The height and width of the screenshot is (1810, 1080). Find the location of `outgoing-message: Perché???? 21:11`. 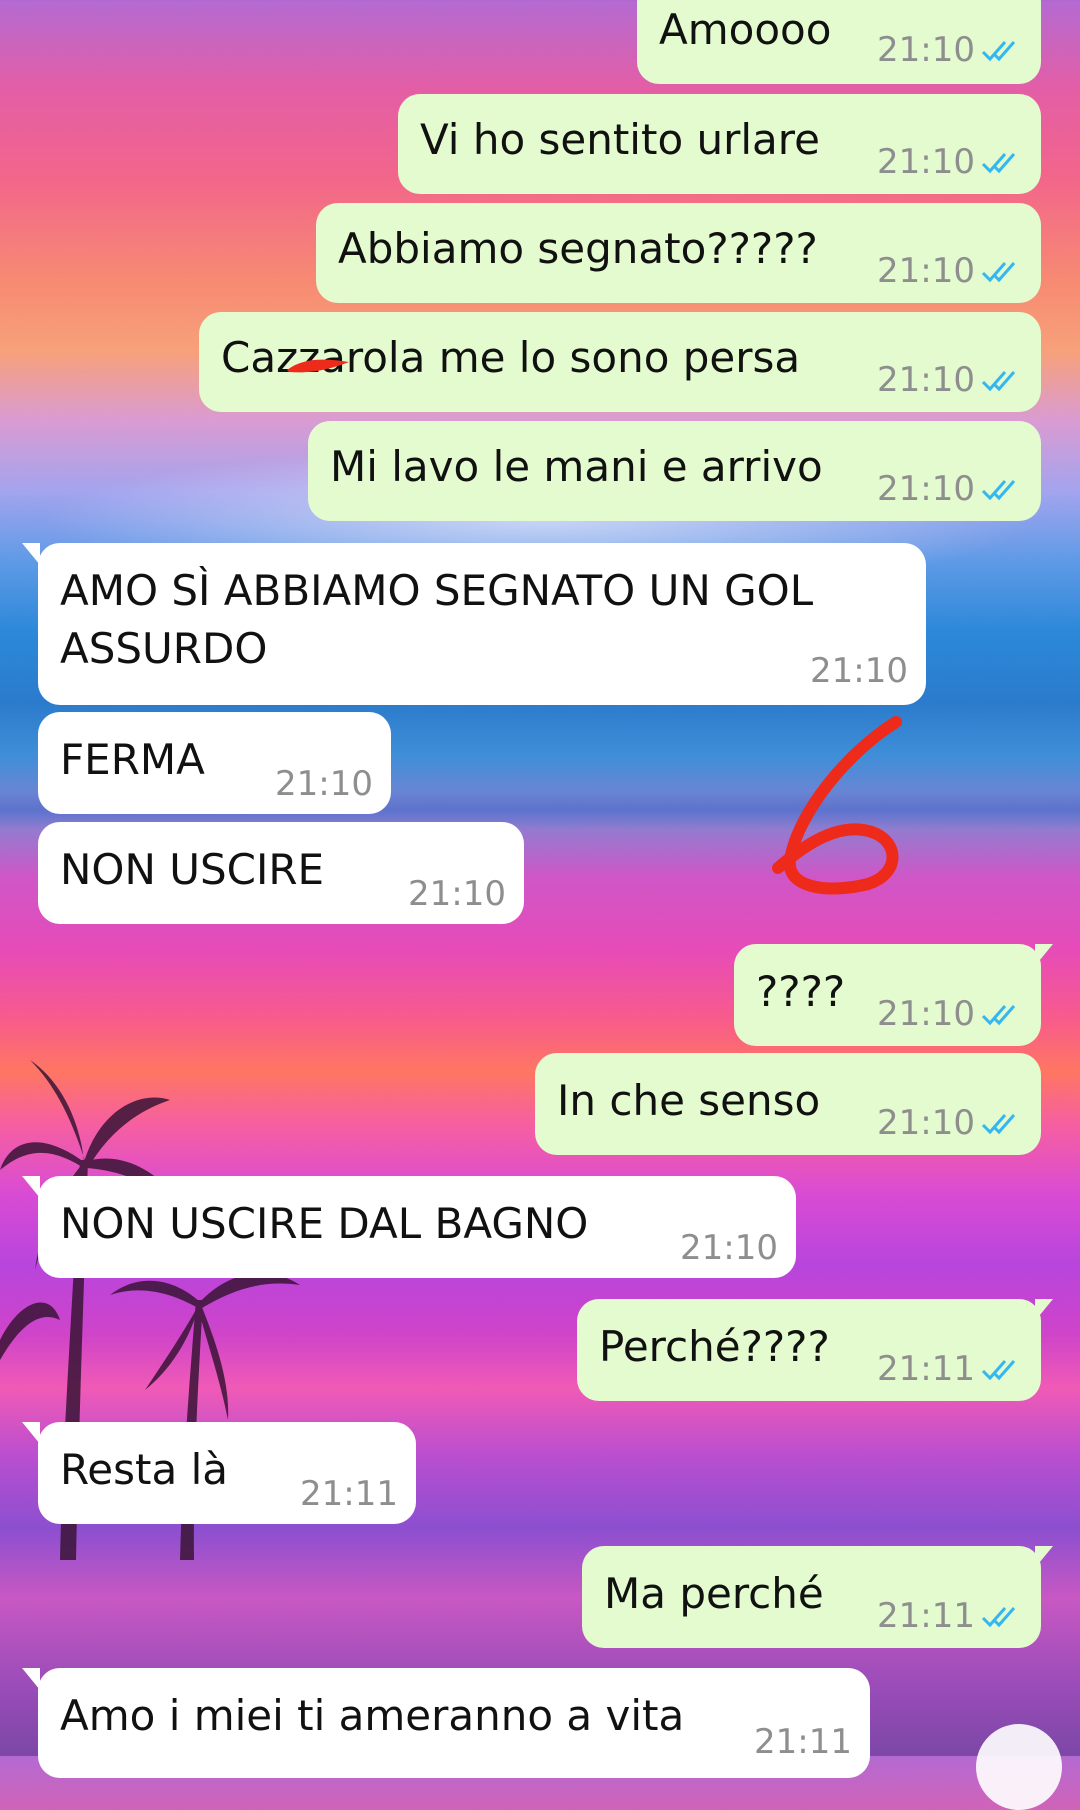

outgoing-message: Perché???? 21:11 is located at coordinates (815, 1350).